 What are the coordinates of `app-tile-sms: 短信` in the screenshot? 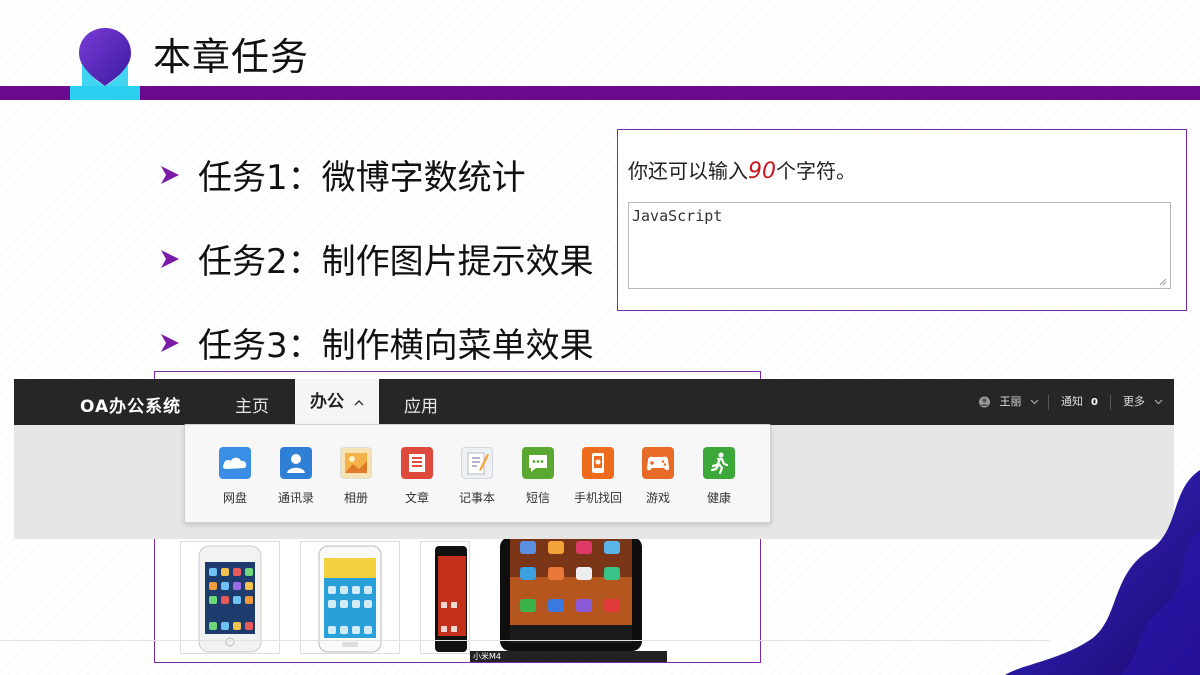 It's located at (538, 476).